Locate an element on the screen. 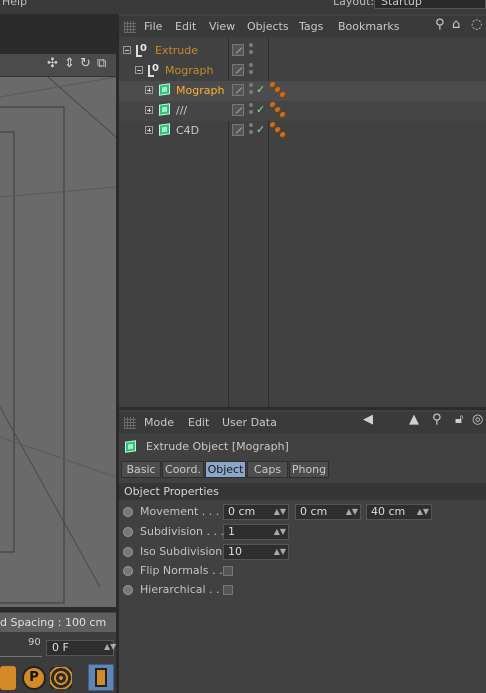 Image resolution: width=486 pixels, height=693 pixels. filmstrip-button is located at coordinates (101, 677).